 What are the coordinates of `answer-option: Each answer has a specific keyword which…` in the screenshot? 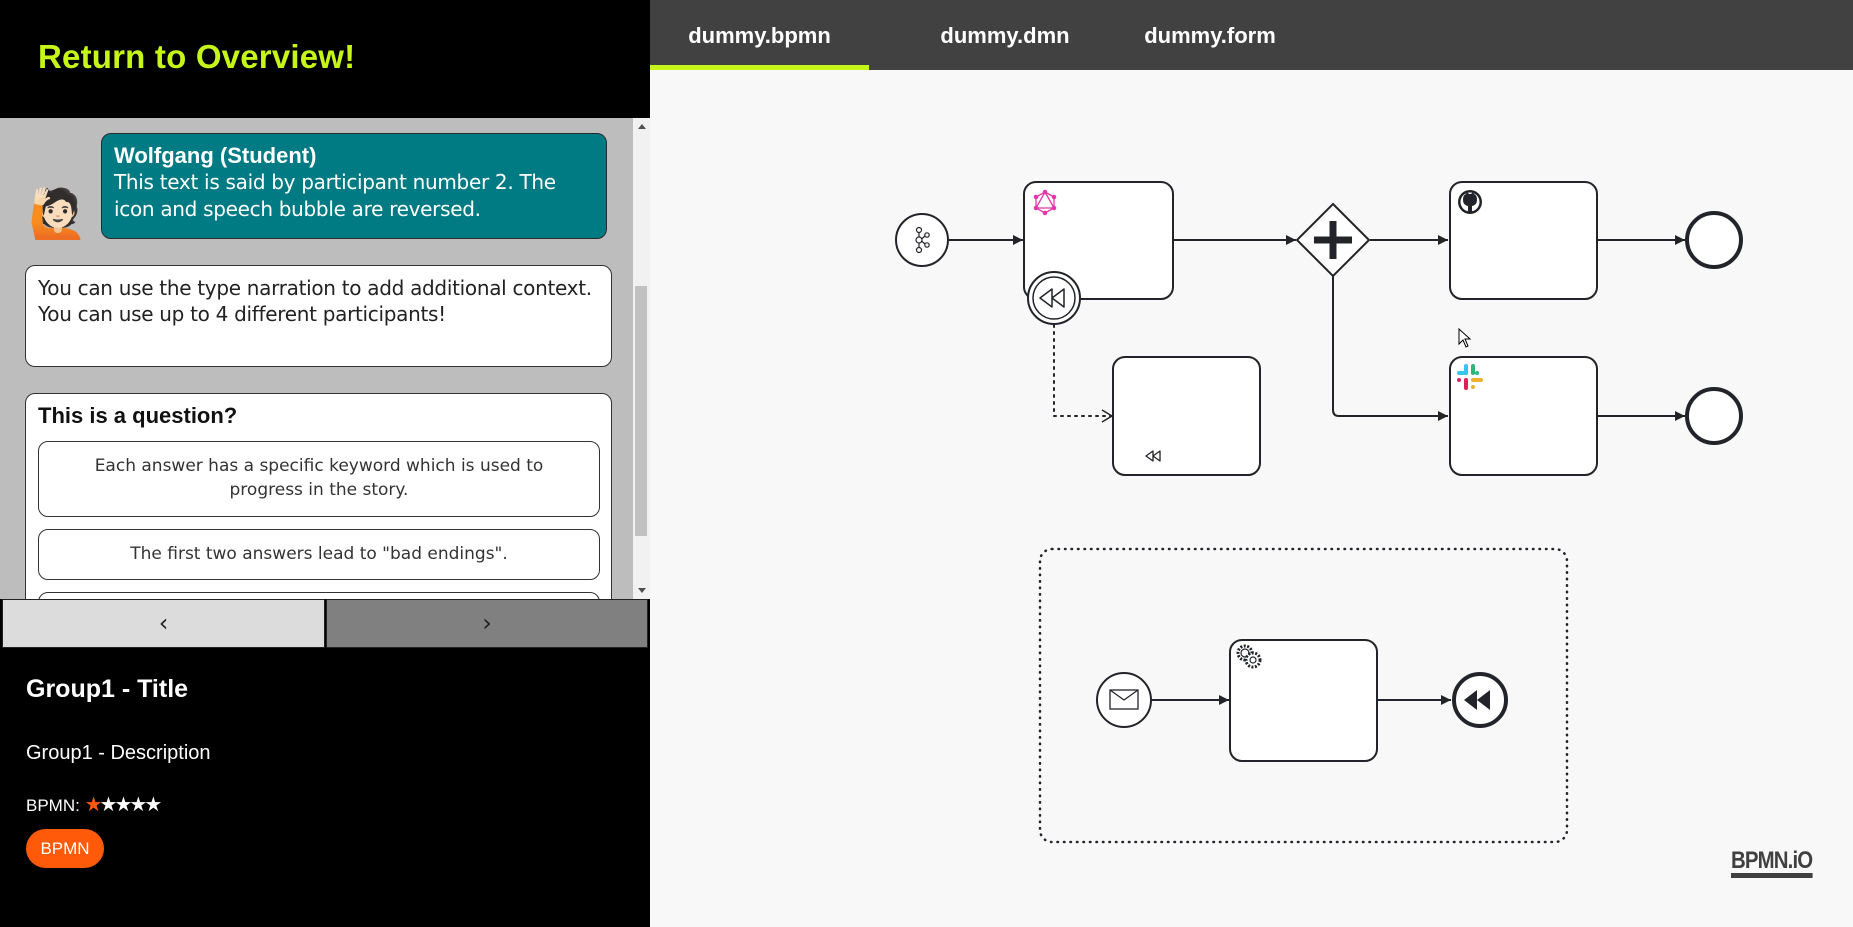 It's located at (319, 479).